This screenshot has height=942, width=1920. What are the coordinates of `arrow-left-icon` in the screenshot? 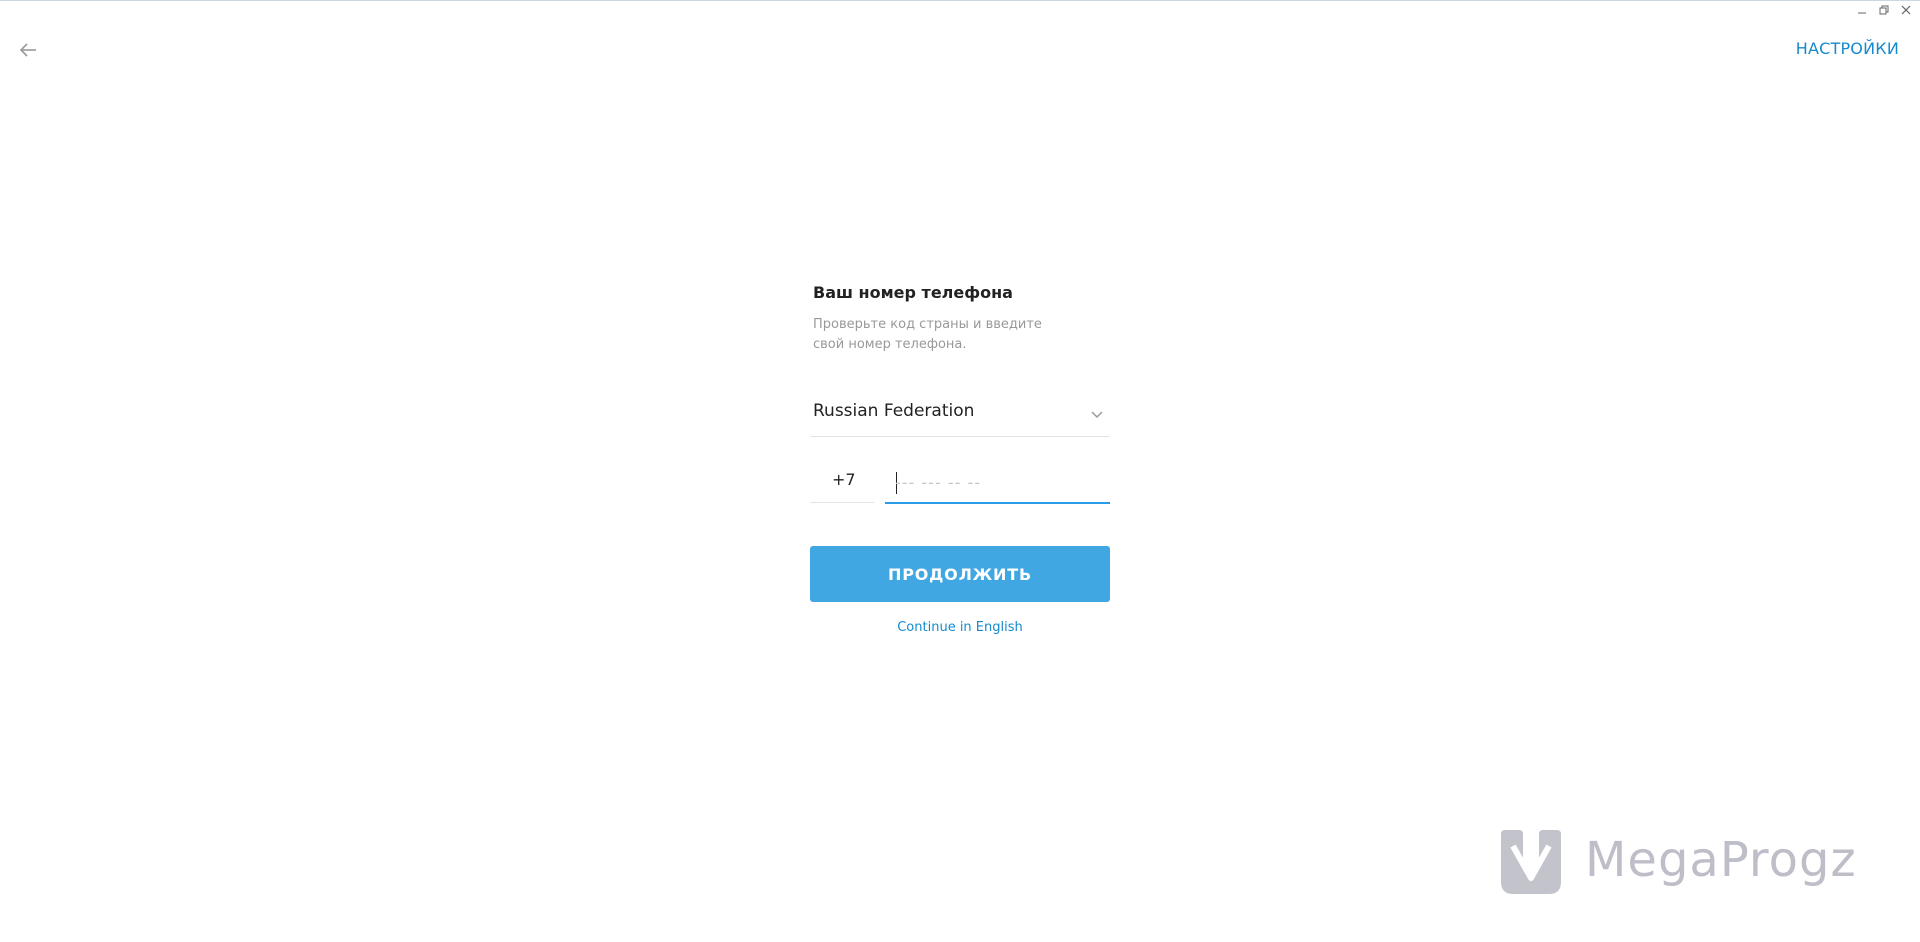 It's located at (27, 50).